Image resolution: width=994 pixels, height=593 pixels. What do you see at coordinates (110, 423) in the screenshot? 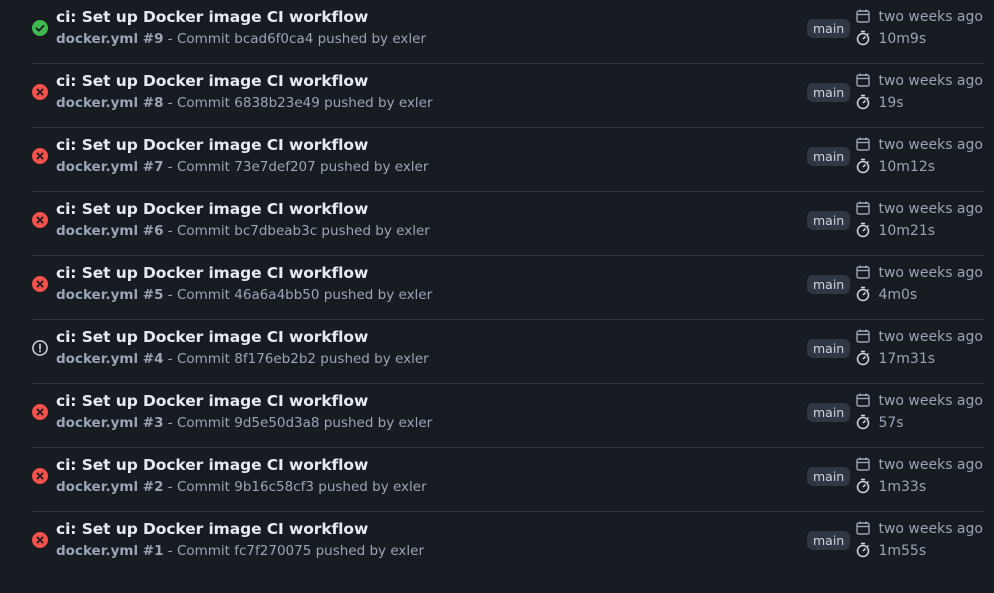
I see `workflow-run-number: docker.yml #3` at bounding box center [110, 423].